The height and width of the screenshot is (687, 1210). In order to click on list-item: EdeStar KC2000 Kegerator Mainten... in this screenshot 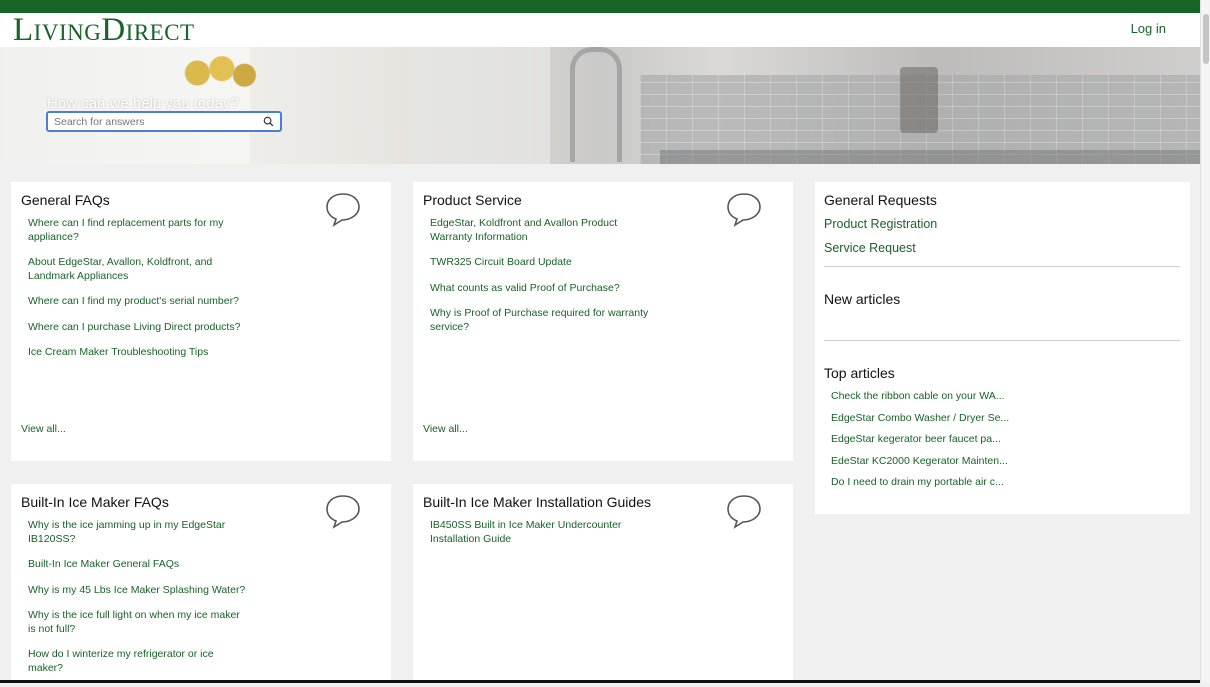, I will do `click(923, 466)`.